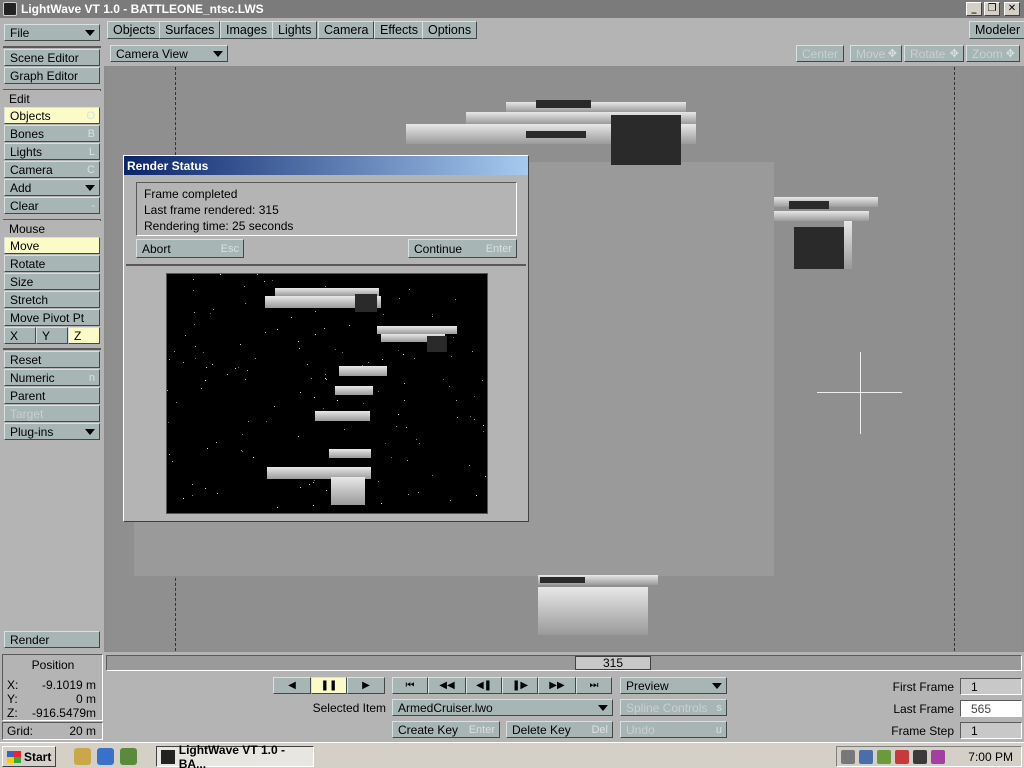 Image resolution: width=1024 pixels, height=768 pixels. What do you see at coordinates (450, 30) in the screenshot?
I see `tab-options: Options` at bounding box center [450, 30].